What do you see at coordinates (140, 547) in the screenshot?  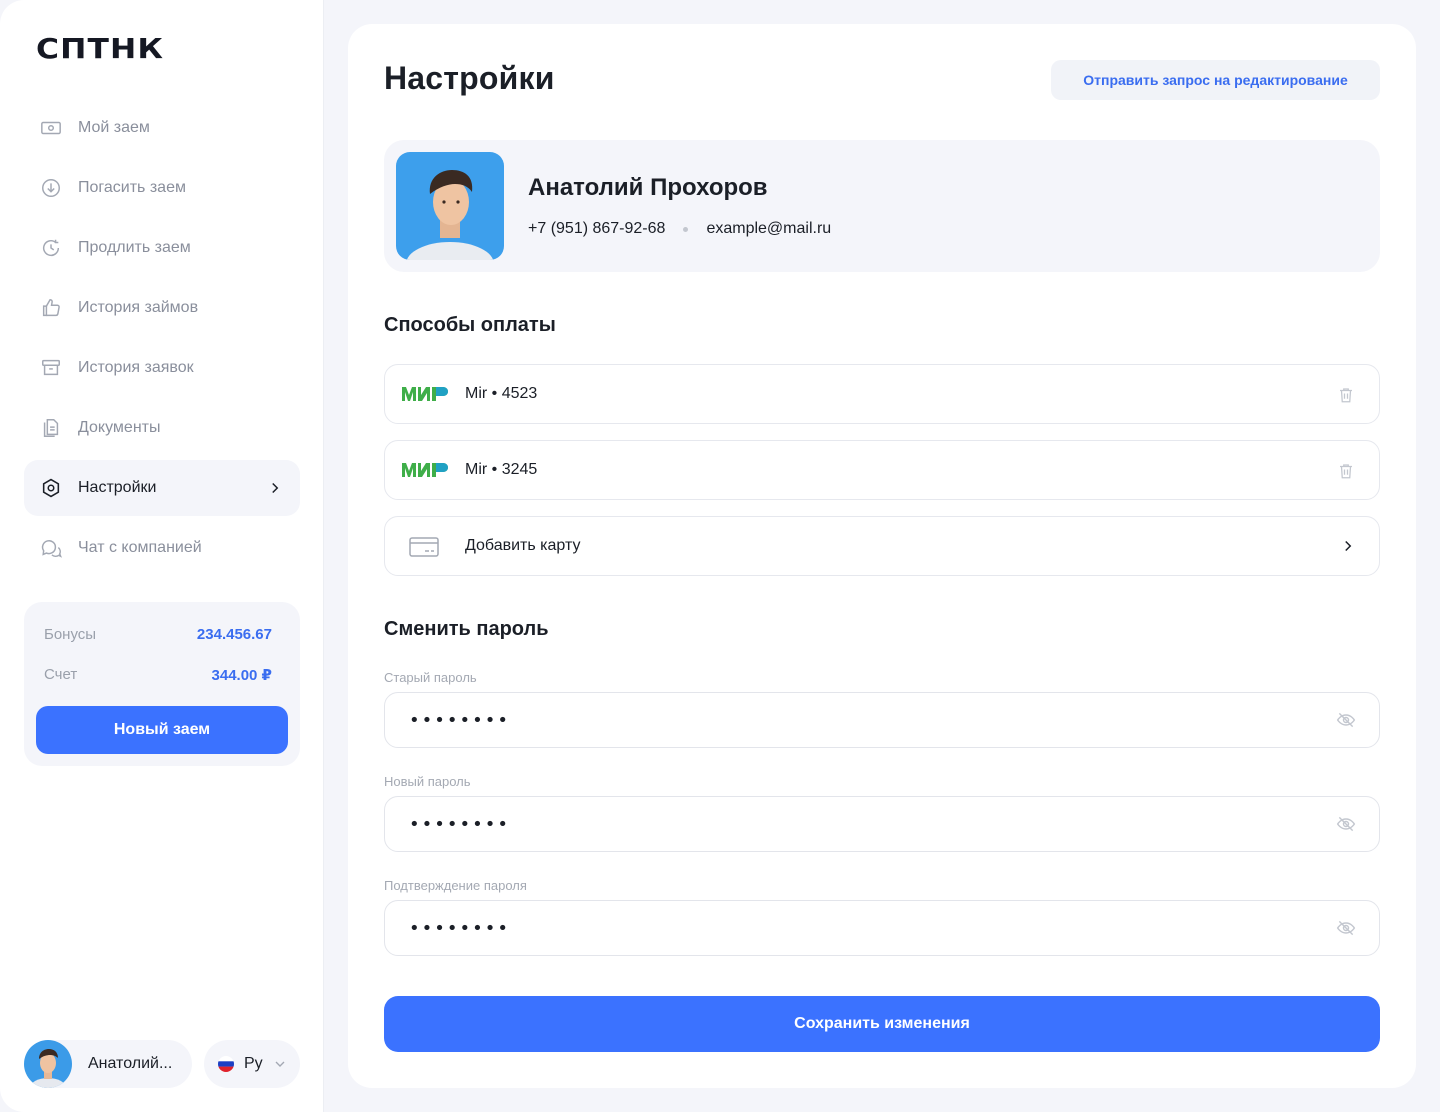 I see `sidebar-item-label: Чат с компанией` at bounding box center [140, 547].